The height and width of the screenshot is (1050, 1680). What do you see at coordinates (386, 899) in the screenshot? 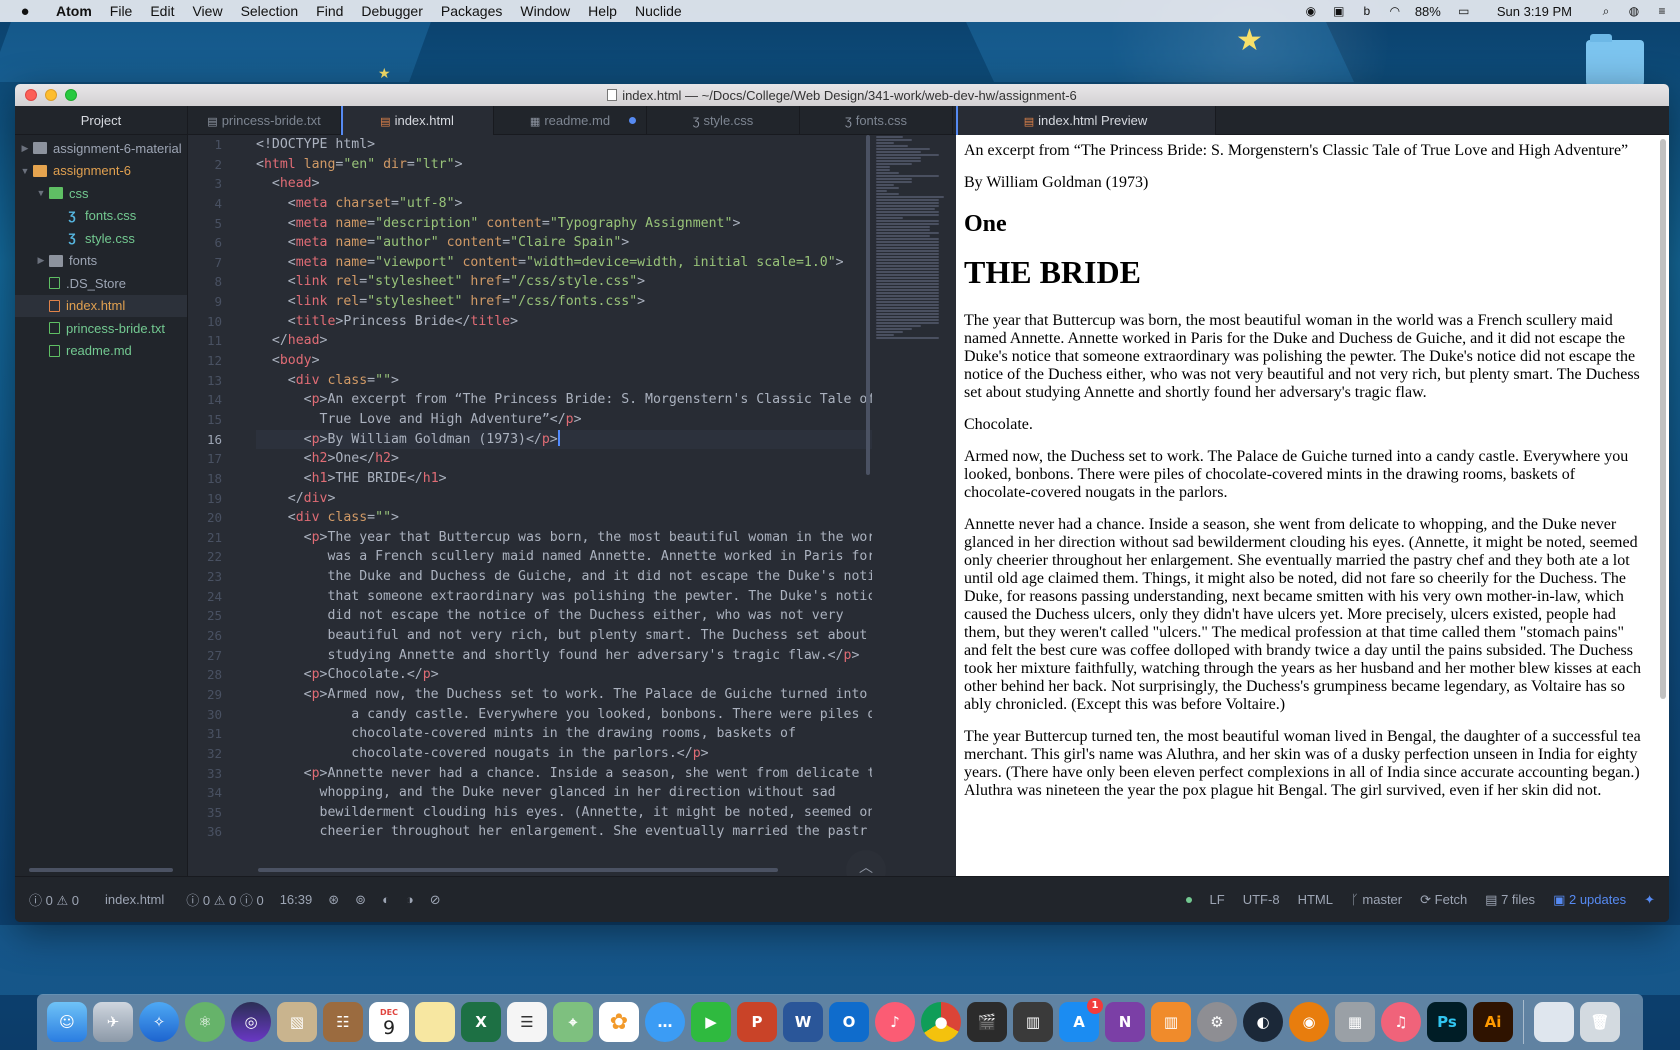
I see `debugger-icon: ◐` at bounding box center [386, 899].